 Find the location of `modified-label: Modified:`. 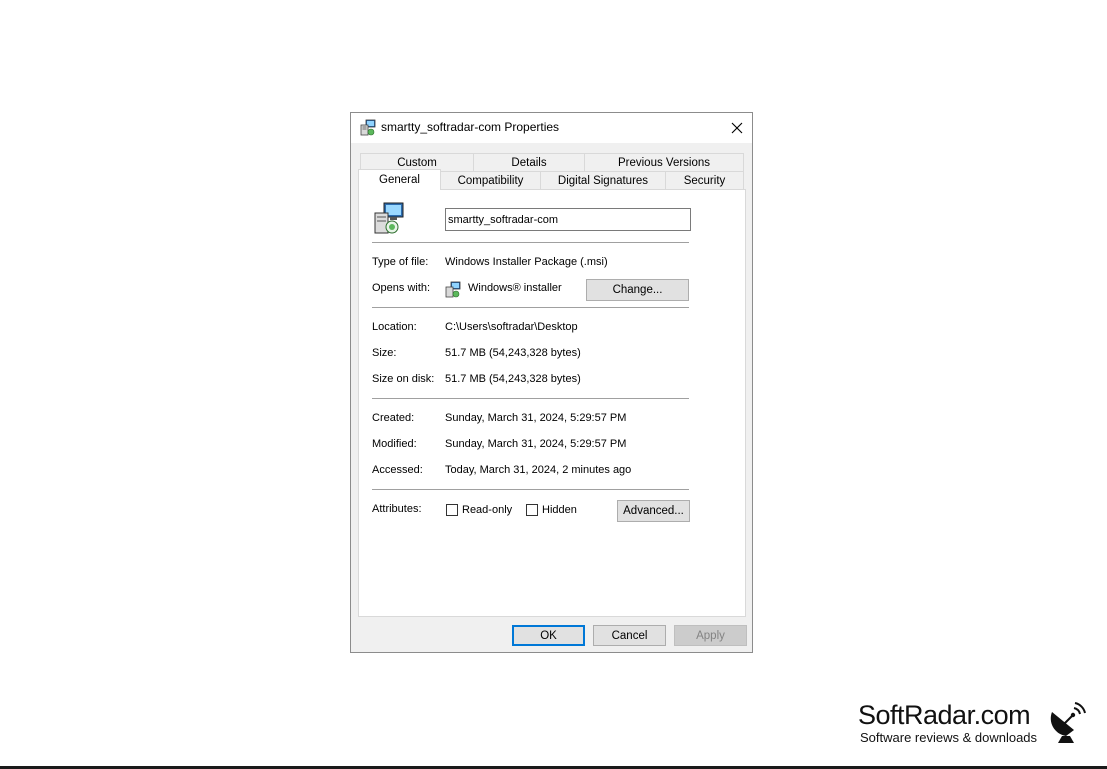

modified-label: Modified: is located at coordinates (394, 444).